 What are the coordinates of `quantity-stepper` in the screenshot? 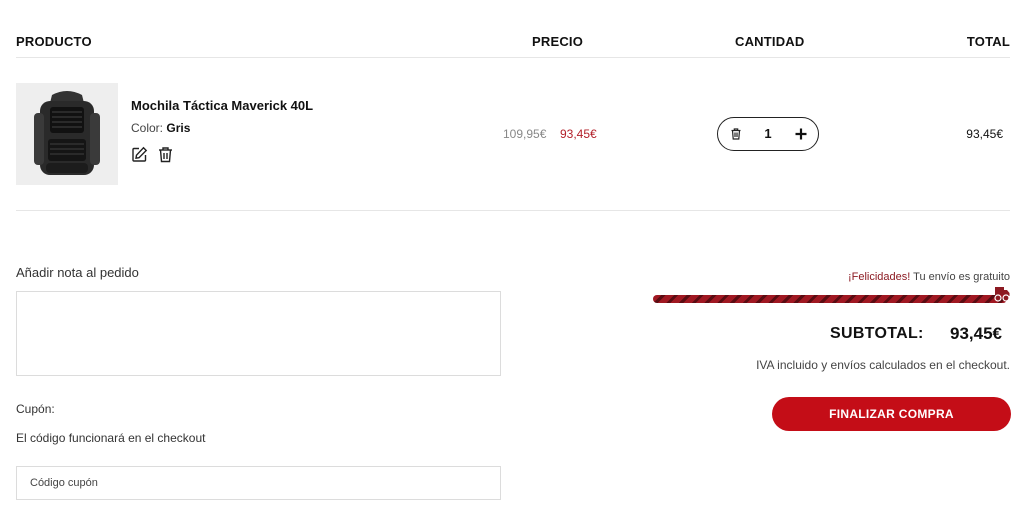 It's located at (768, 134).